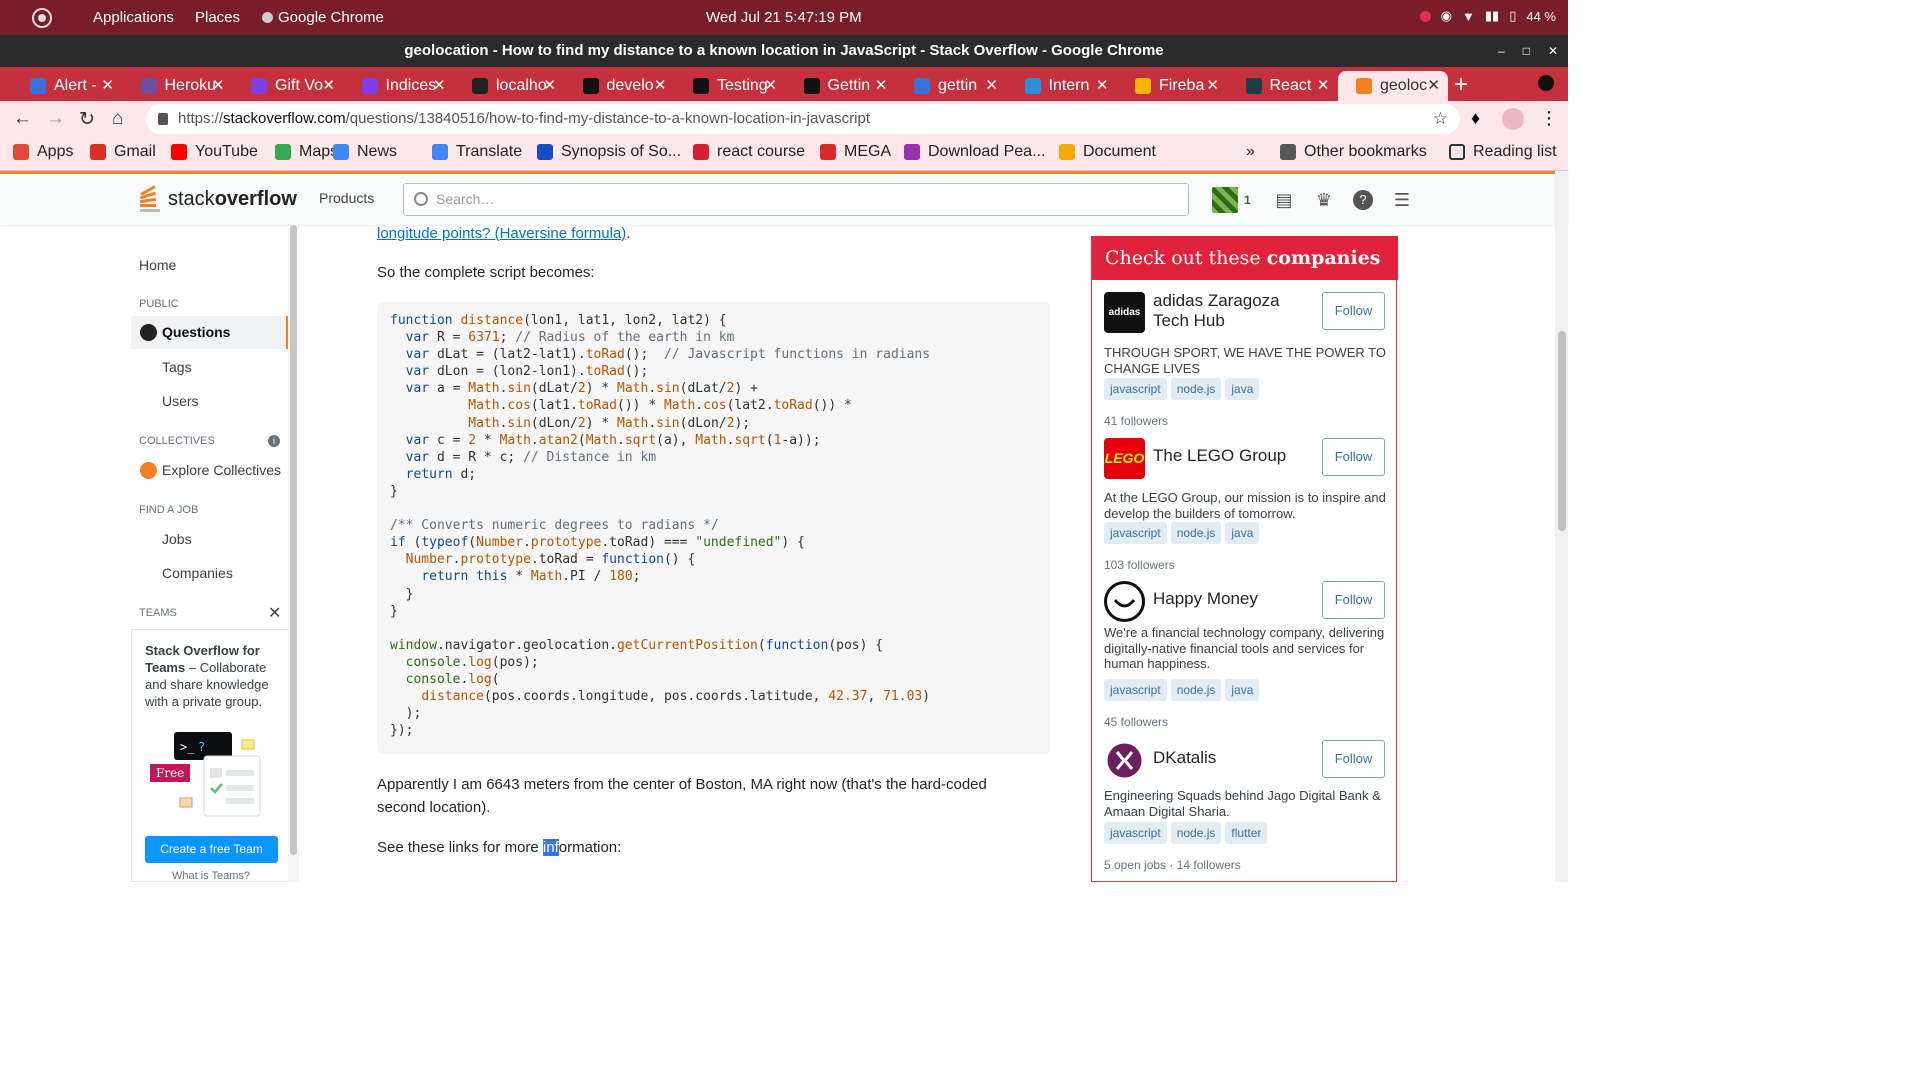 The width and height of the screenshot is (1920, 1080). What do you see at coordinates (217, 17) in the screenshot?
I see `places-menu: Places` at bounding box center [217, 17].